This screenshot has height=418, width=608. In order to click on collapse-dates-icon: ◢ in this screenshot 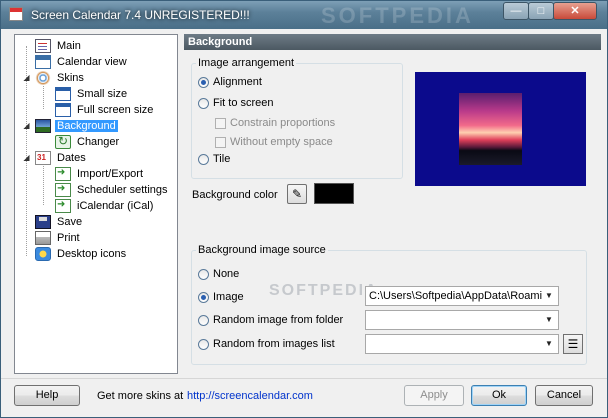, I will do `click(26, 157)`.